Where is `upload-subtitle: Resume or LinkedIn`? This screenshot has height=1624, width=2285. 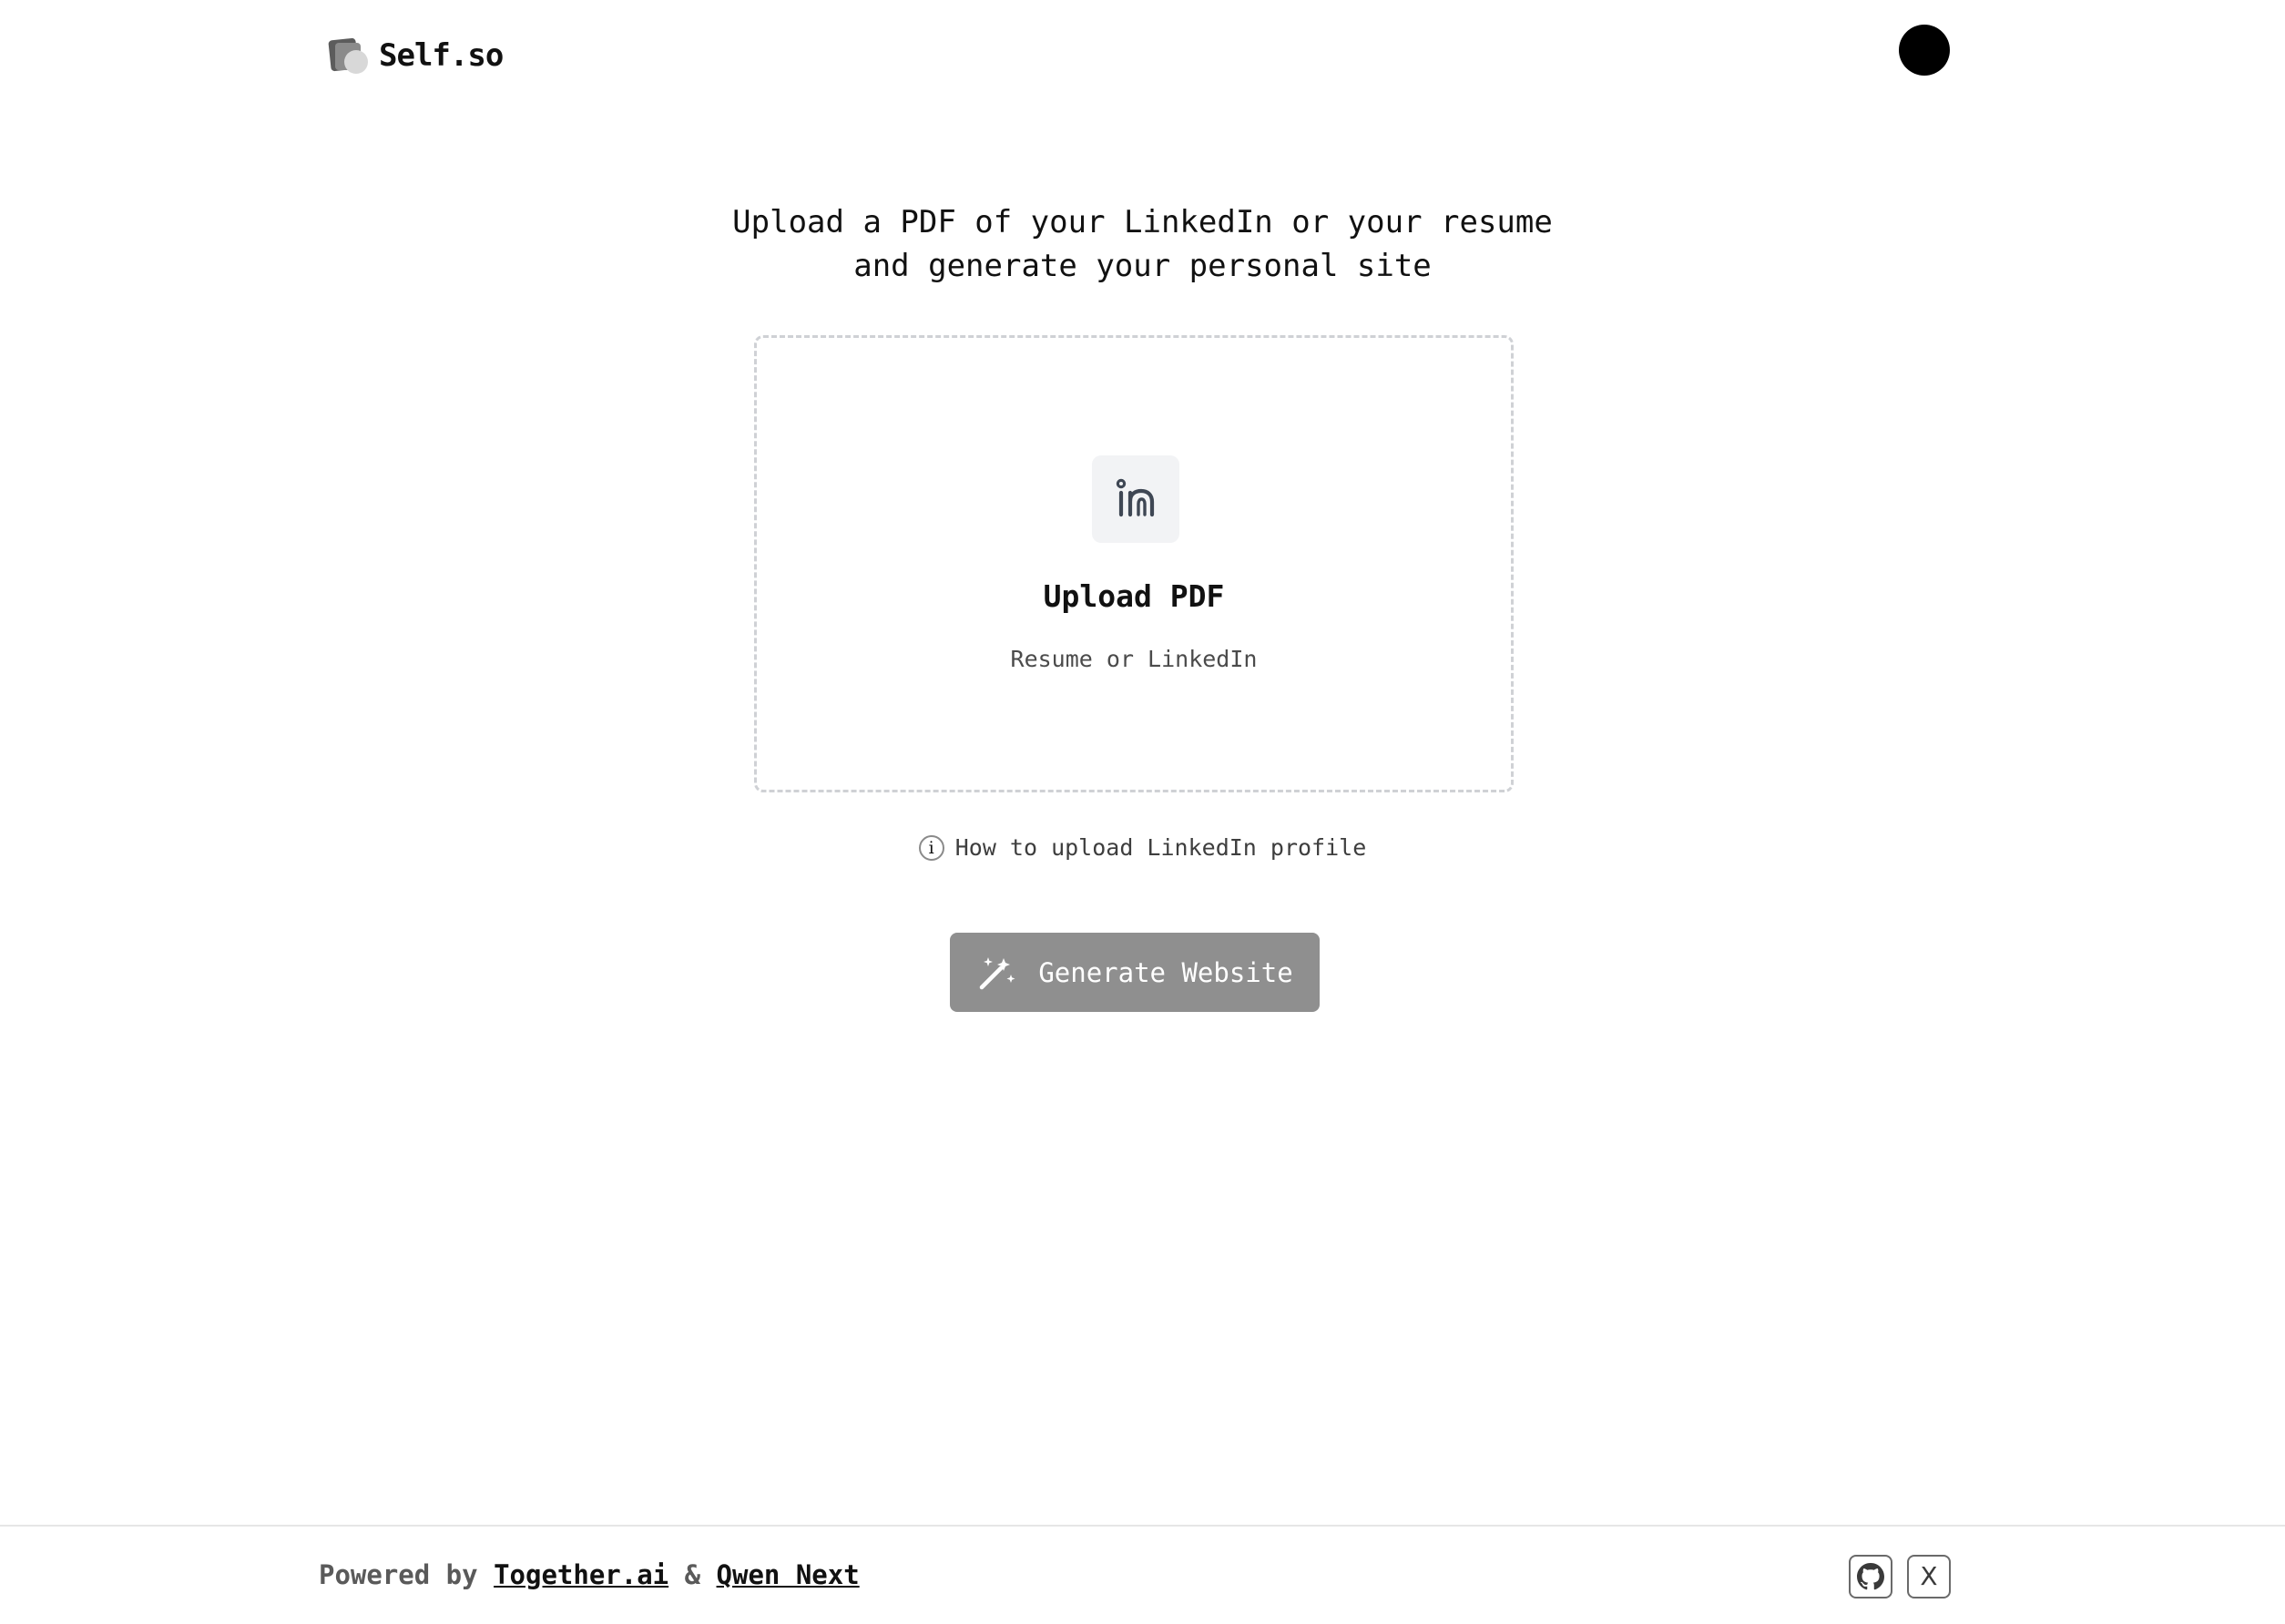 upload-subtitle: Resume or LinkedIn is located at coordinates (1134, 659).